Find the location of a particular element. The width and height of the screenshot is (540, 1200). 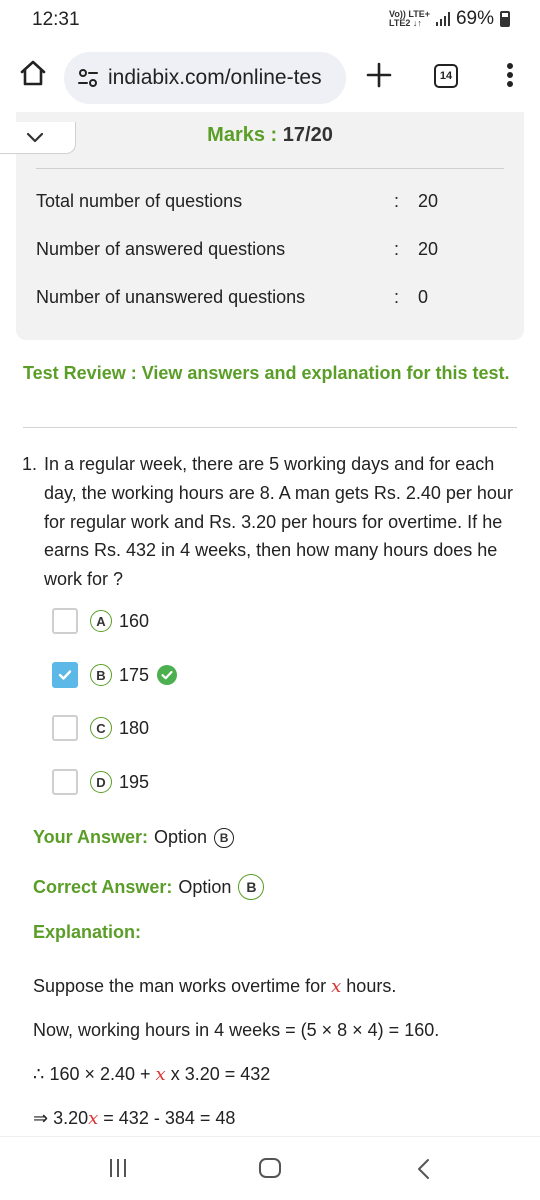

correct-answer: Correct Answer: Option B is located at coordinates (149, 887).